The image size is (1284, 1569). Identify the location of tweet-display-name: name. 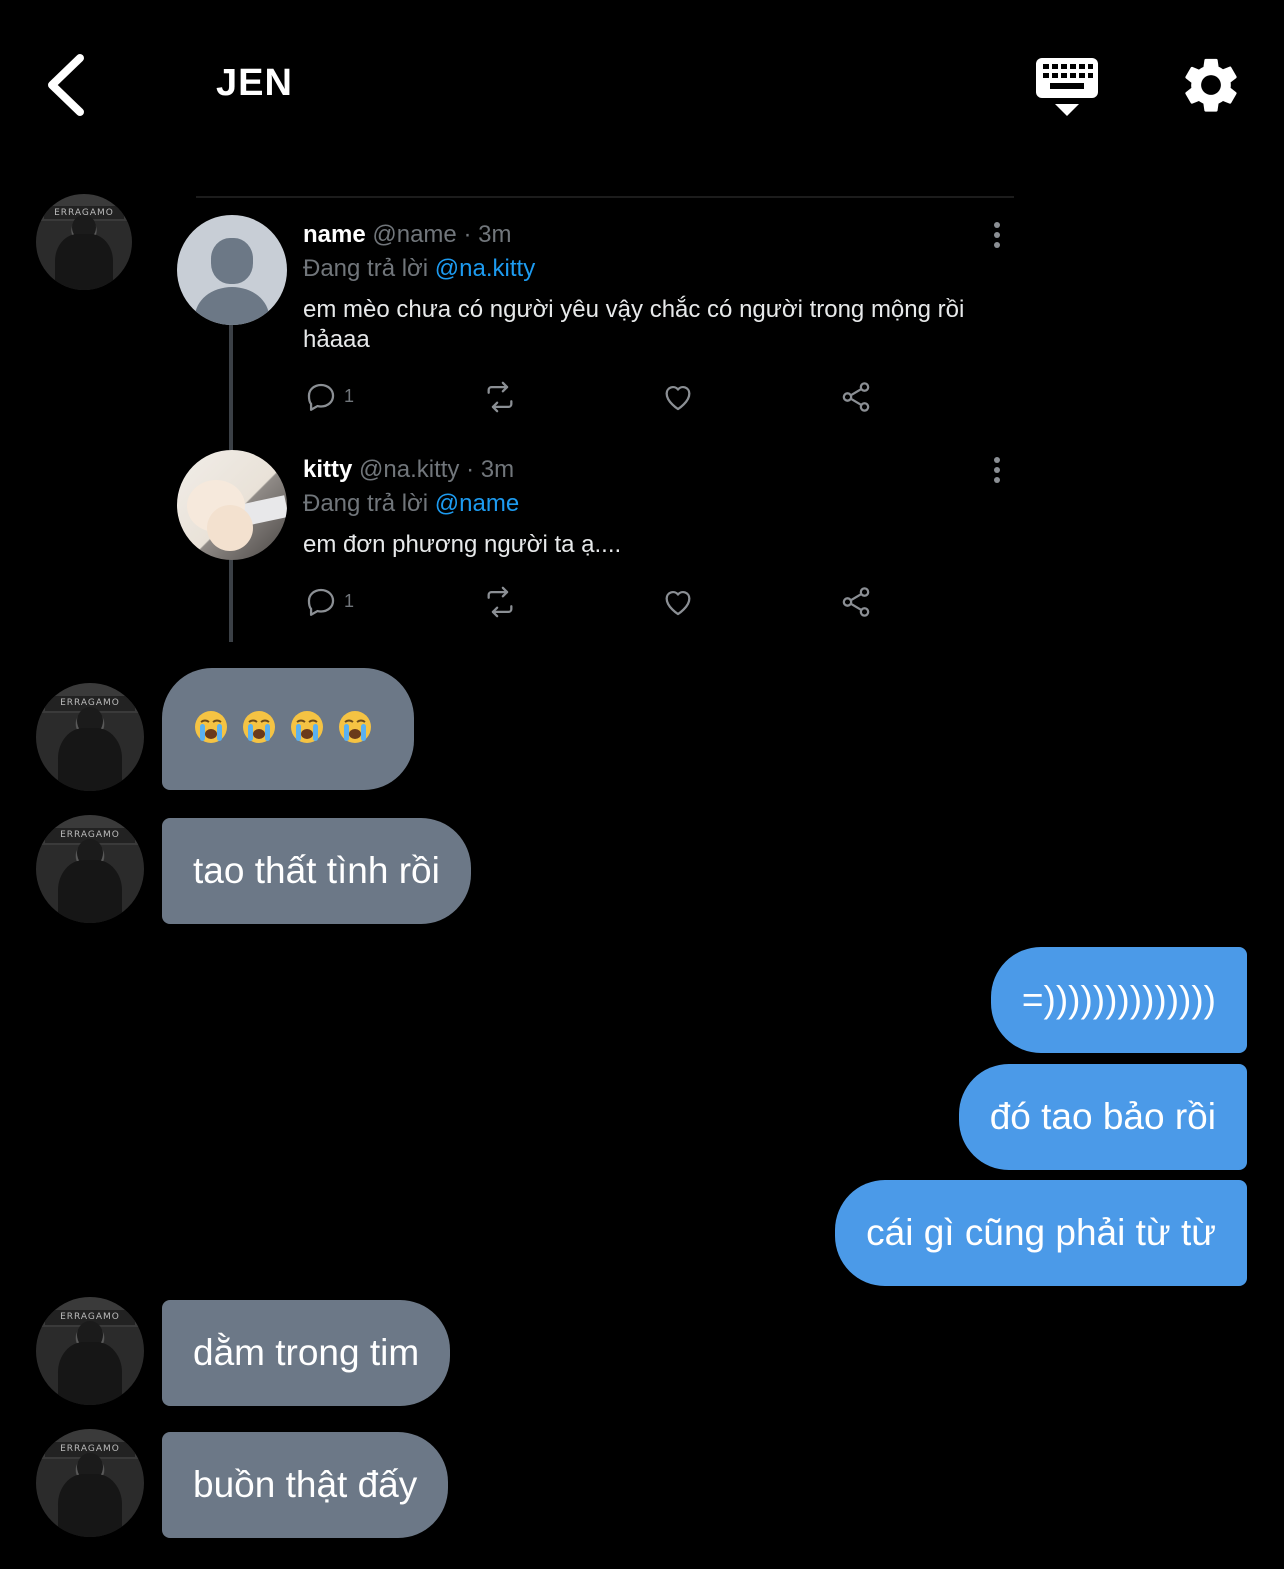
(334, 234).